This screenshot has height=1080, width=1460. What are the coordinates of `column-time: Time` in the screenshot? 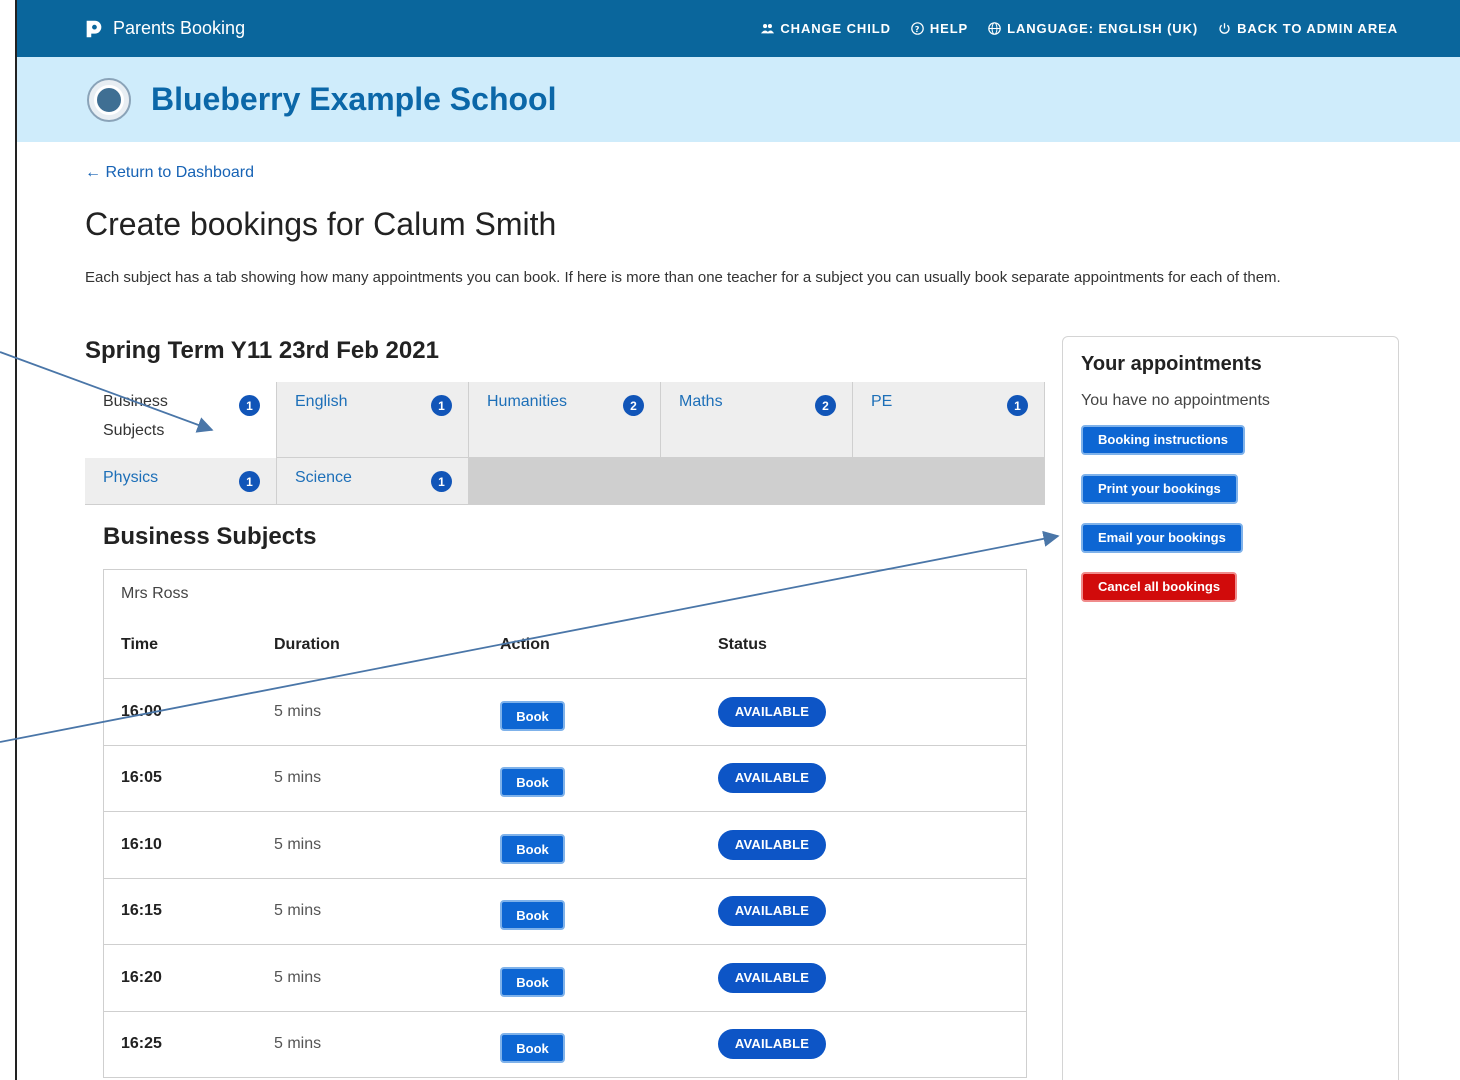 It's located at (140, 644).